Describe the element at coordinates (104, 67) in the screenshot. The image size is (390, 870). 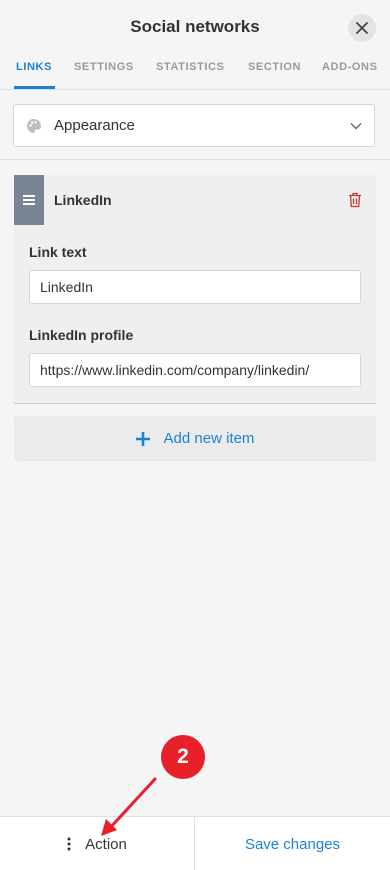
I see `tab-settings: SETTINGS` at that location.